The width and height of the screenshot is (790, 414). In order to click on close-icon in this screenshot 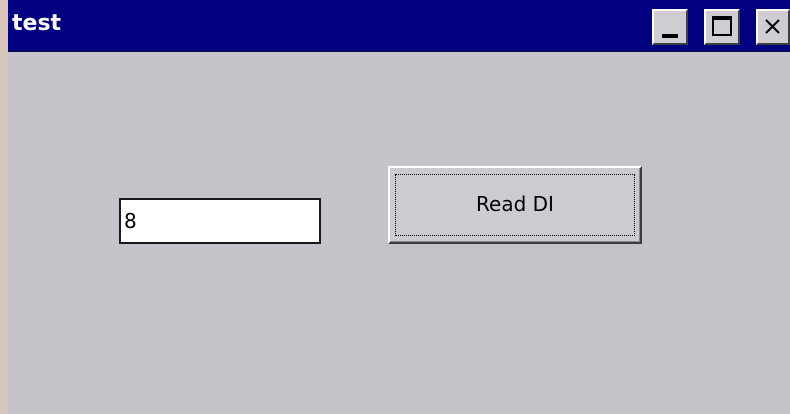, I will do `click(772, 26)`.